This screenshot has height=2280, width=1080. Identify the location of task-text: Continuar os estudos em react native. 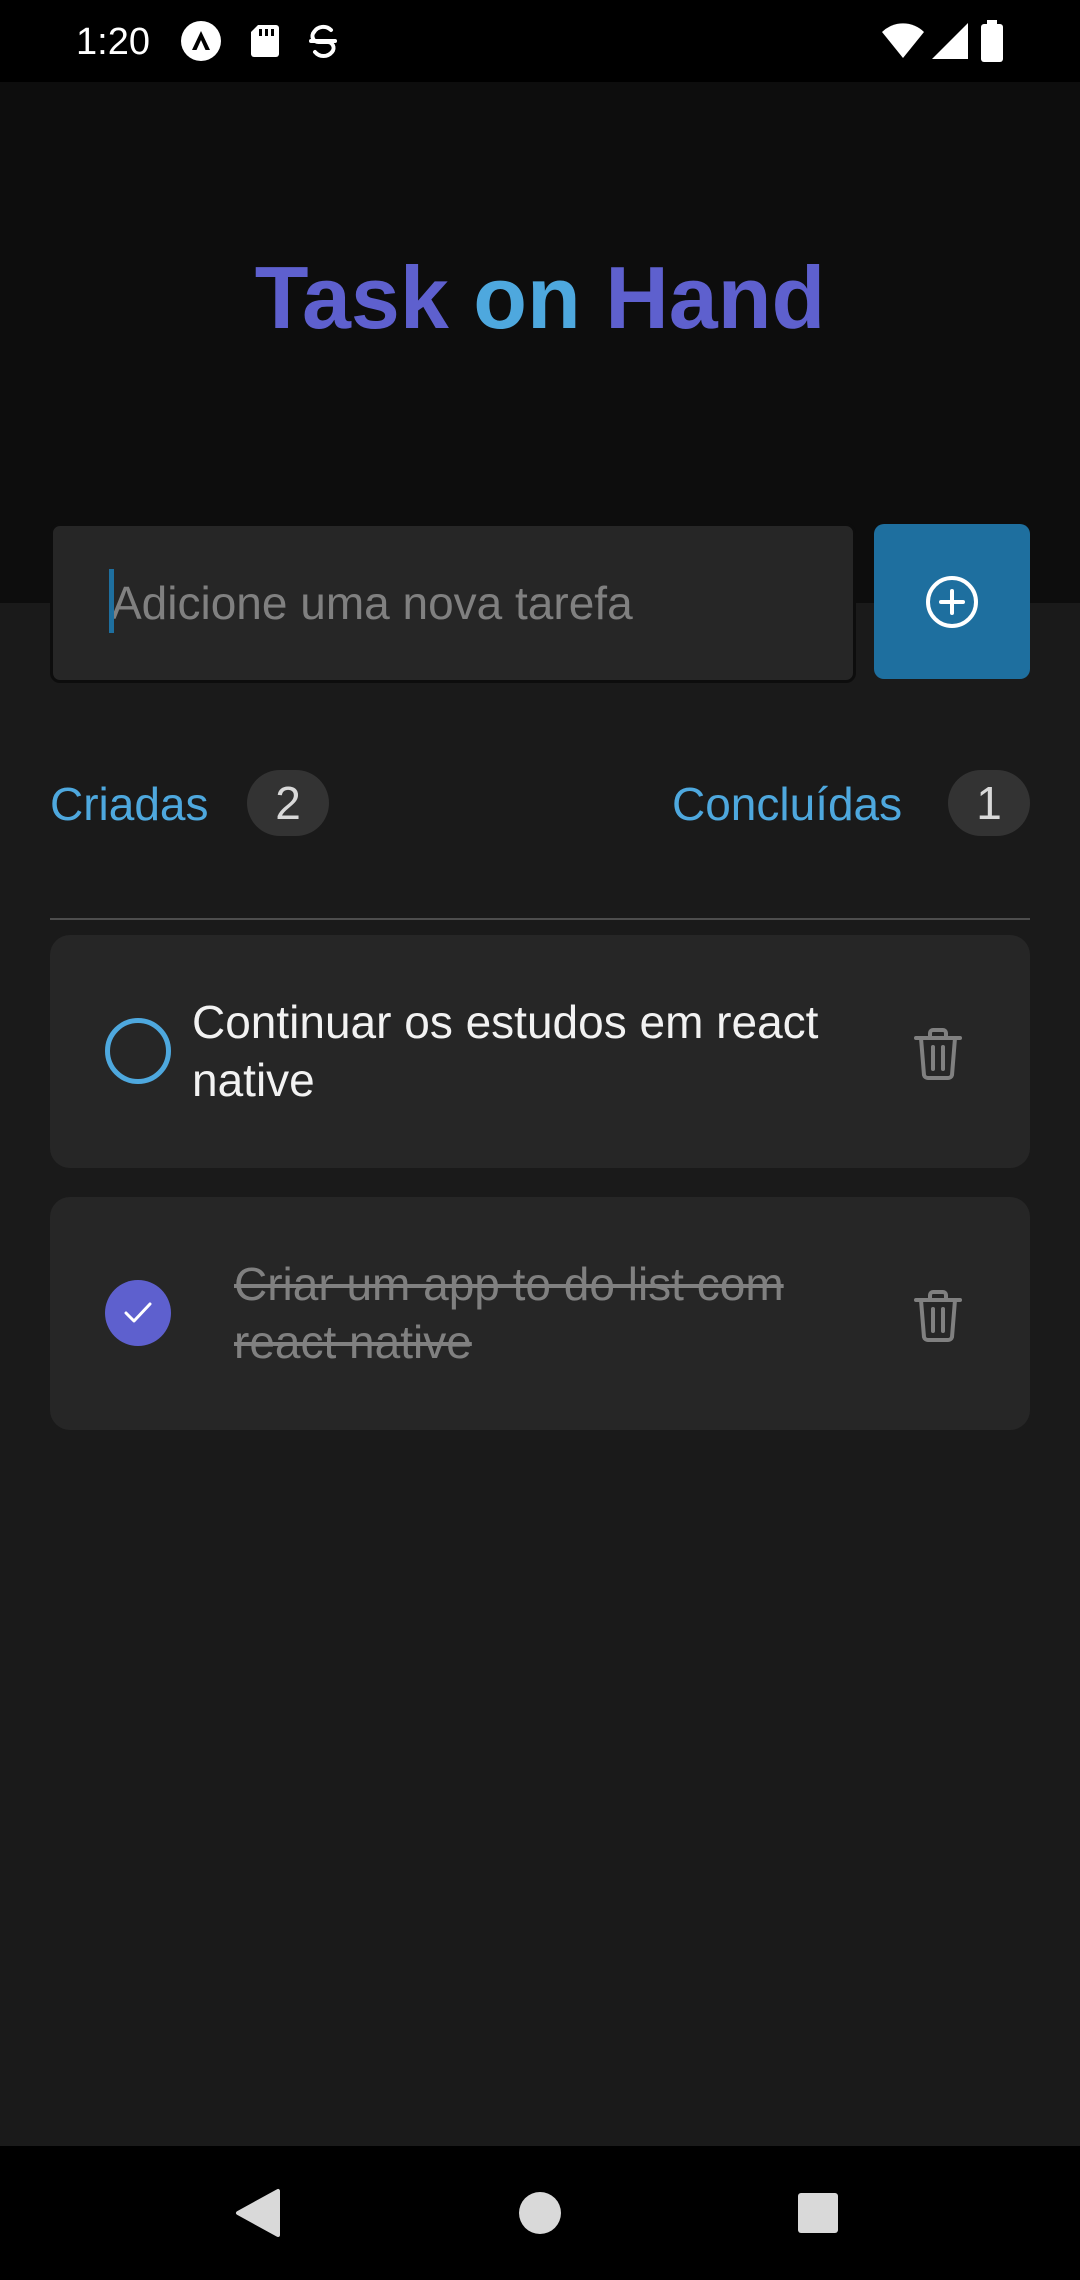
(505, 1051).